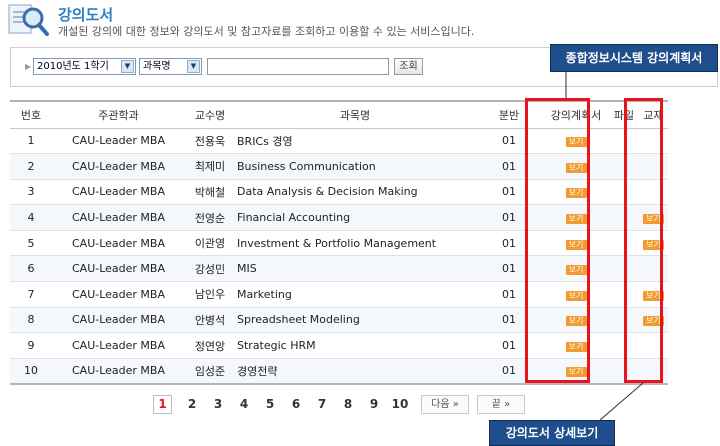  Describe the element at coordinates (31, 269) in the screenshot. I see `row-number: 6` at that location.